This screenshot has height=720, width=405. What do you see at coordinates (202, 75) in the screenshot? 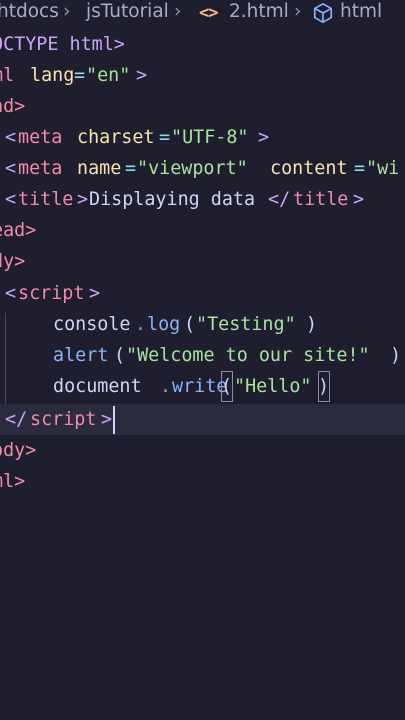
I see `code-line: ml lang = "en" >` at bounding box center [202, 75].